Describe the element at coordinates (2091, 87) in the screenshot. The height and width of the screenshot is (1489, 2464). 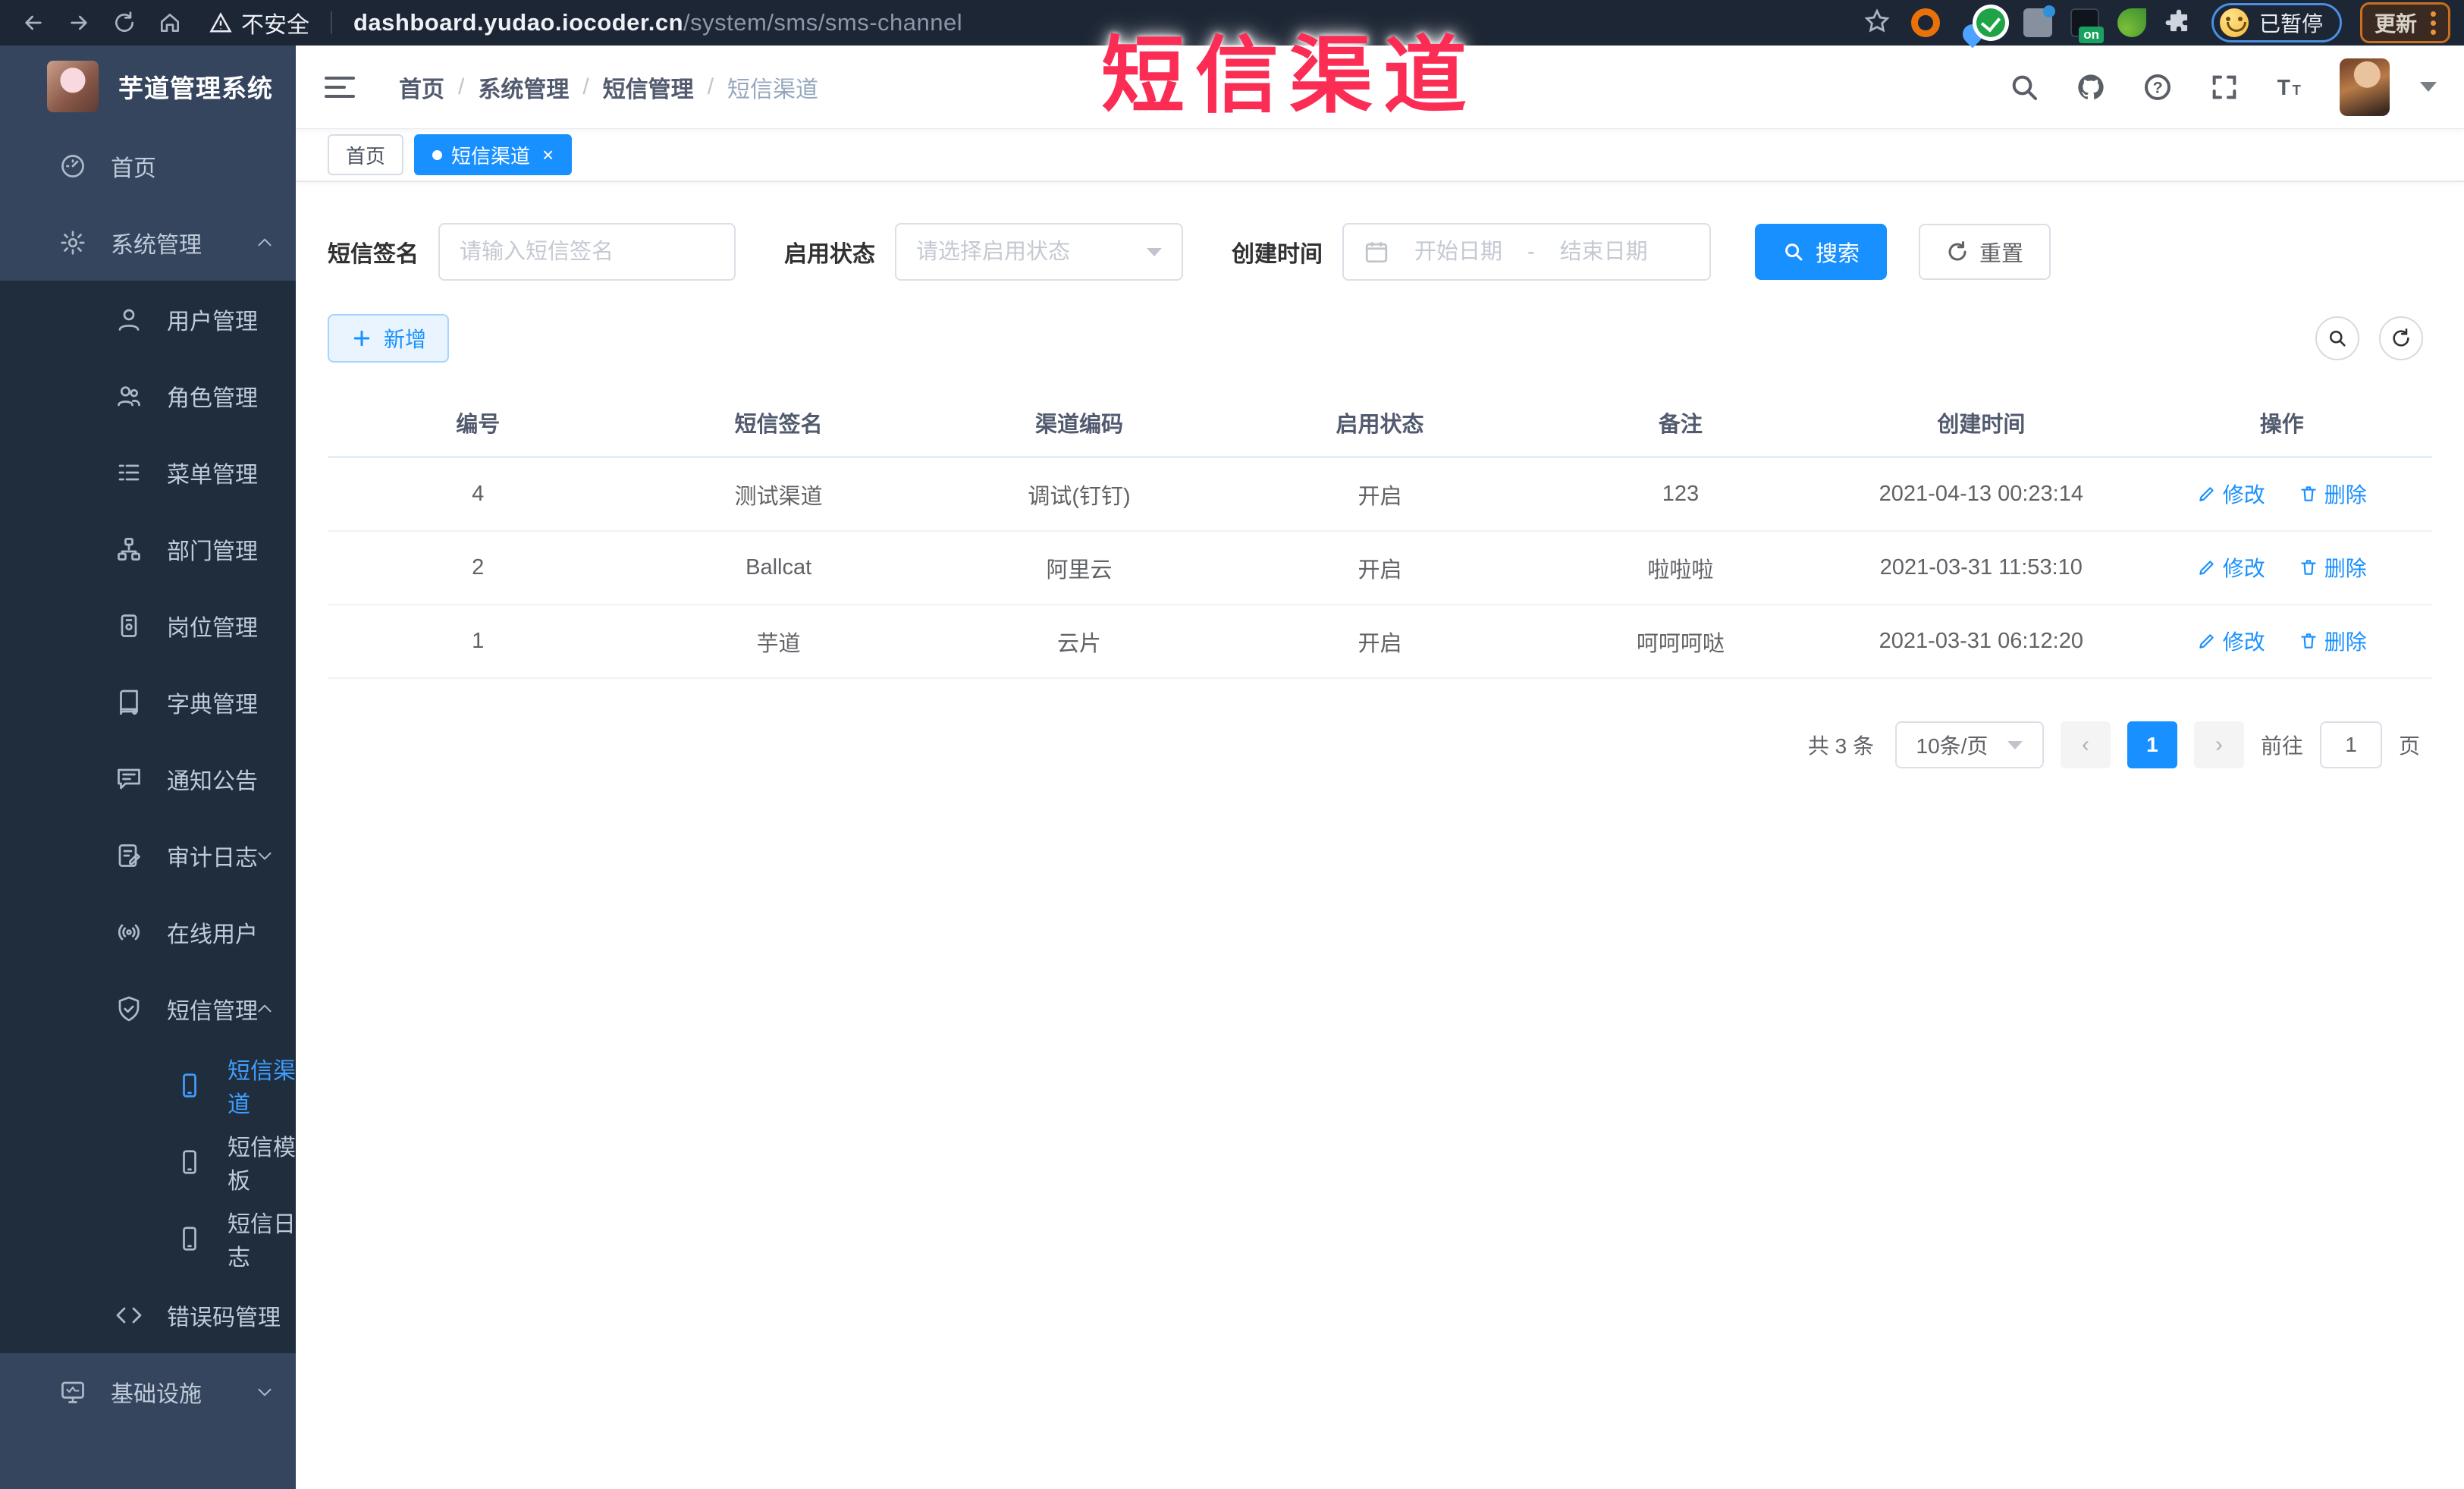
I see `github-icon` at that location.